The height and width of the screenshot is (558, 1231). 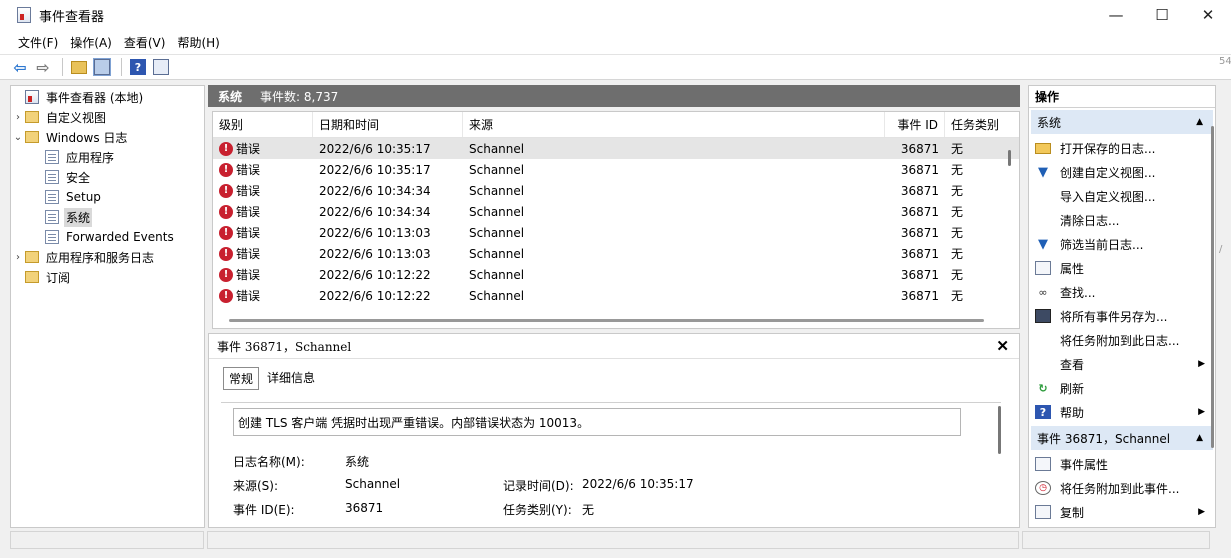 What do you see at coordinates (107, 257) in the screenshot?
I see `tree-item-app-service-logs: › 应用程序和服务日志` at bounding box center [107, 257].